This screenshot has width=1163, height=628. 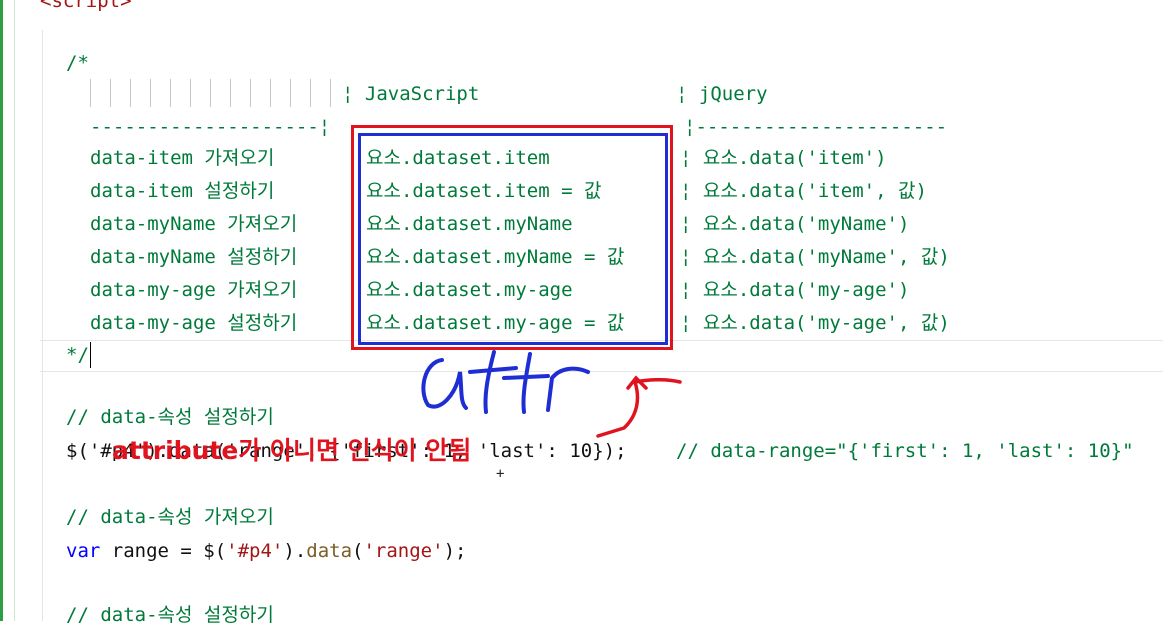 I want to click on handwritten-attr-r, so click(x=568, y=389).